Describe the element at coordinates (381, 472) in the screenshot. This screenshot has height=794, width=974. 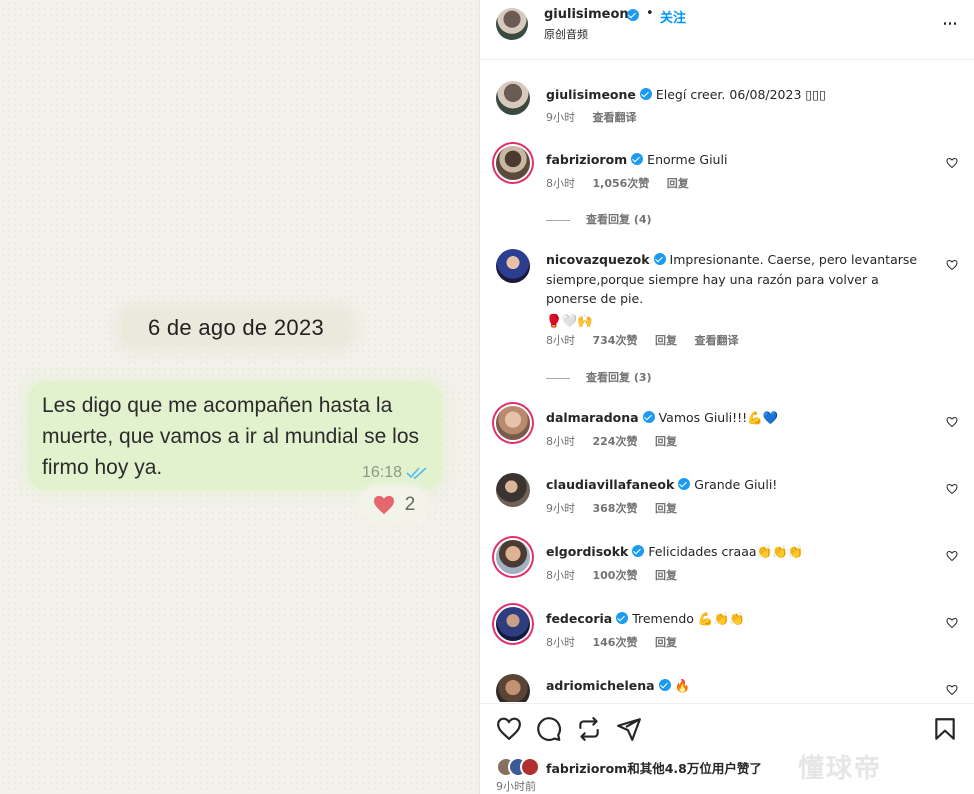
I see `chat-message-time: 16:18` at that location.